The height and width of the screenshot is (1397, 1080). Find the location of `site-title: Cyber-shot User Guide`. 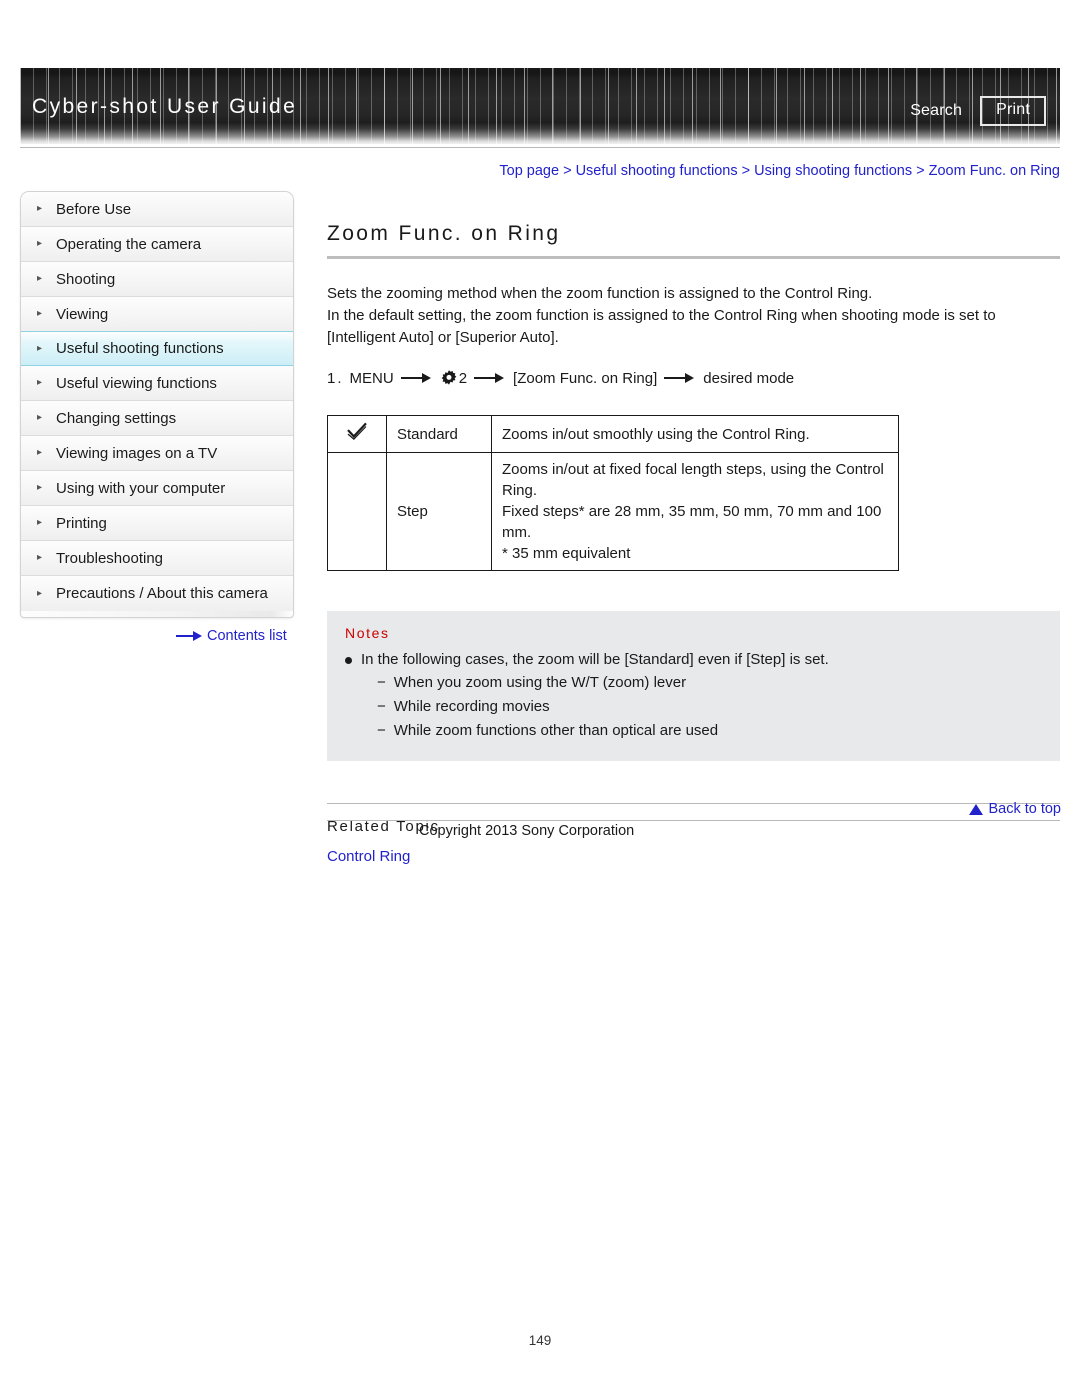

site-title: Cyber-shot User Guide is located at coordinates (165, 106).